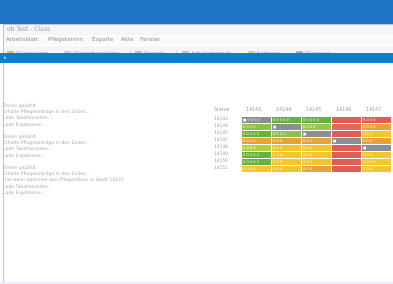  I want to click on matrix-row-label: 14147, so click(221, 140).